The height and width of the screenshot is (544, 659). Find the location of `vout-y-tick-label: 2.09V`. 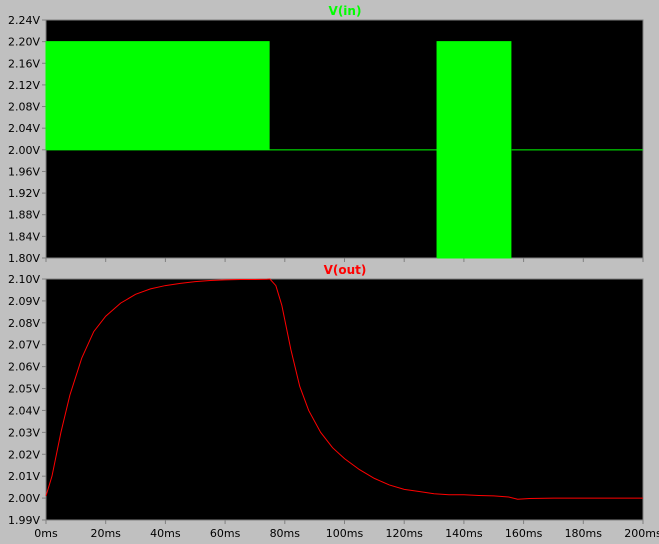

vout-y-tick-label: 2.09V is located at coordinates (24, 301).